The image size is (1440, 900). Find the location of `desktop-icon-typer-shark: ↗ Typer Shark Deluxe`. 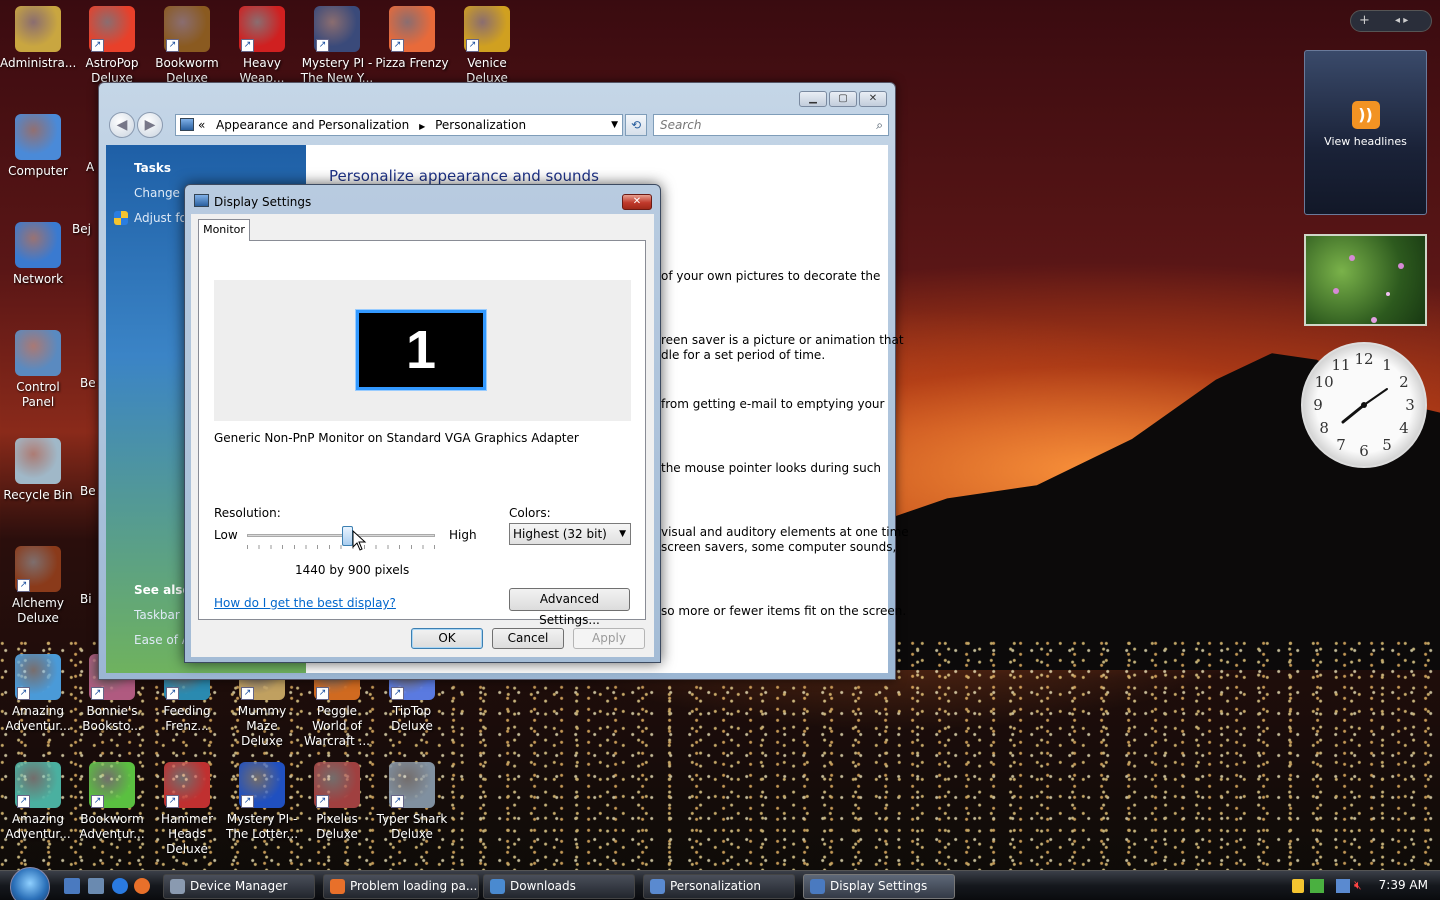

desktop-icon-typer-shark: ↗ Typer Shark Deluxe is located at coordinates (412, 800).